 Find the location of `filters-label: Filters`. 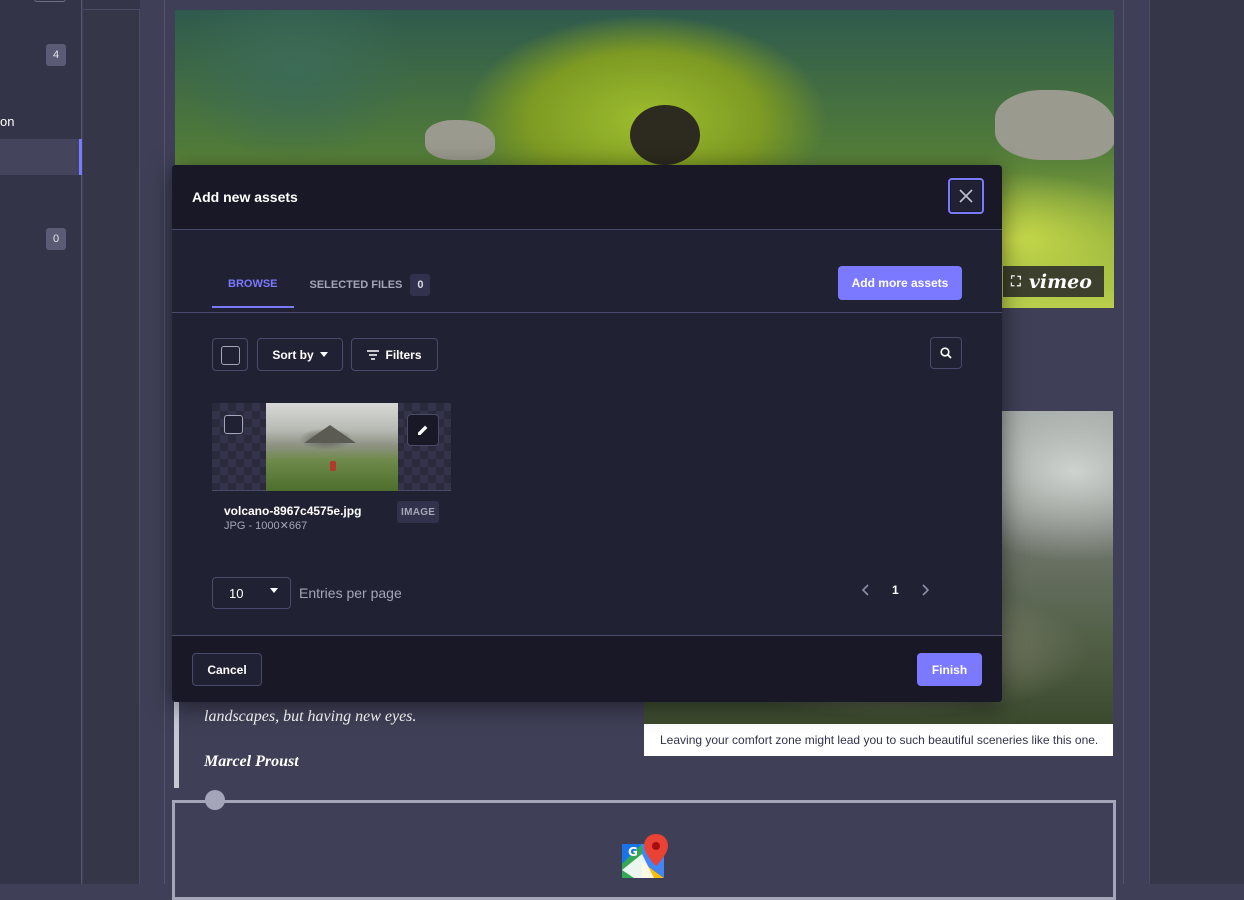

filters-label: Filters is located at coordinates (403, 354).